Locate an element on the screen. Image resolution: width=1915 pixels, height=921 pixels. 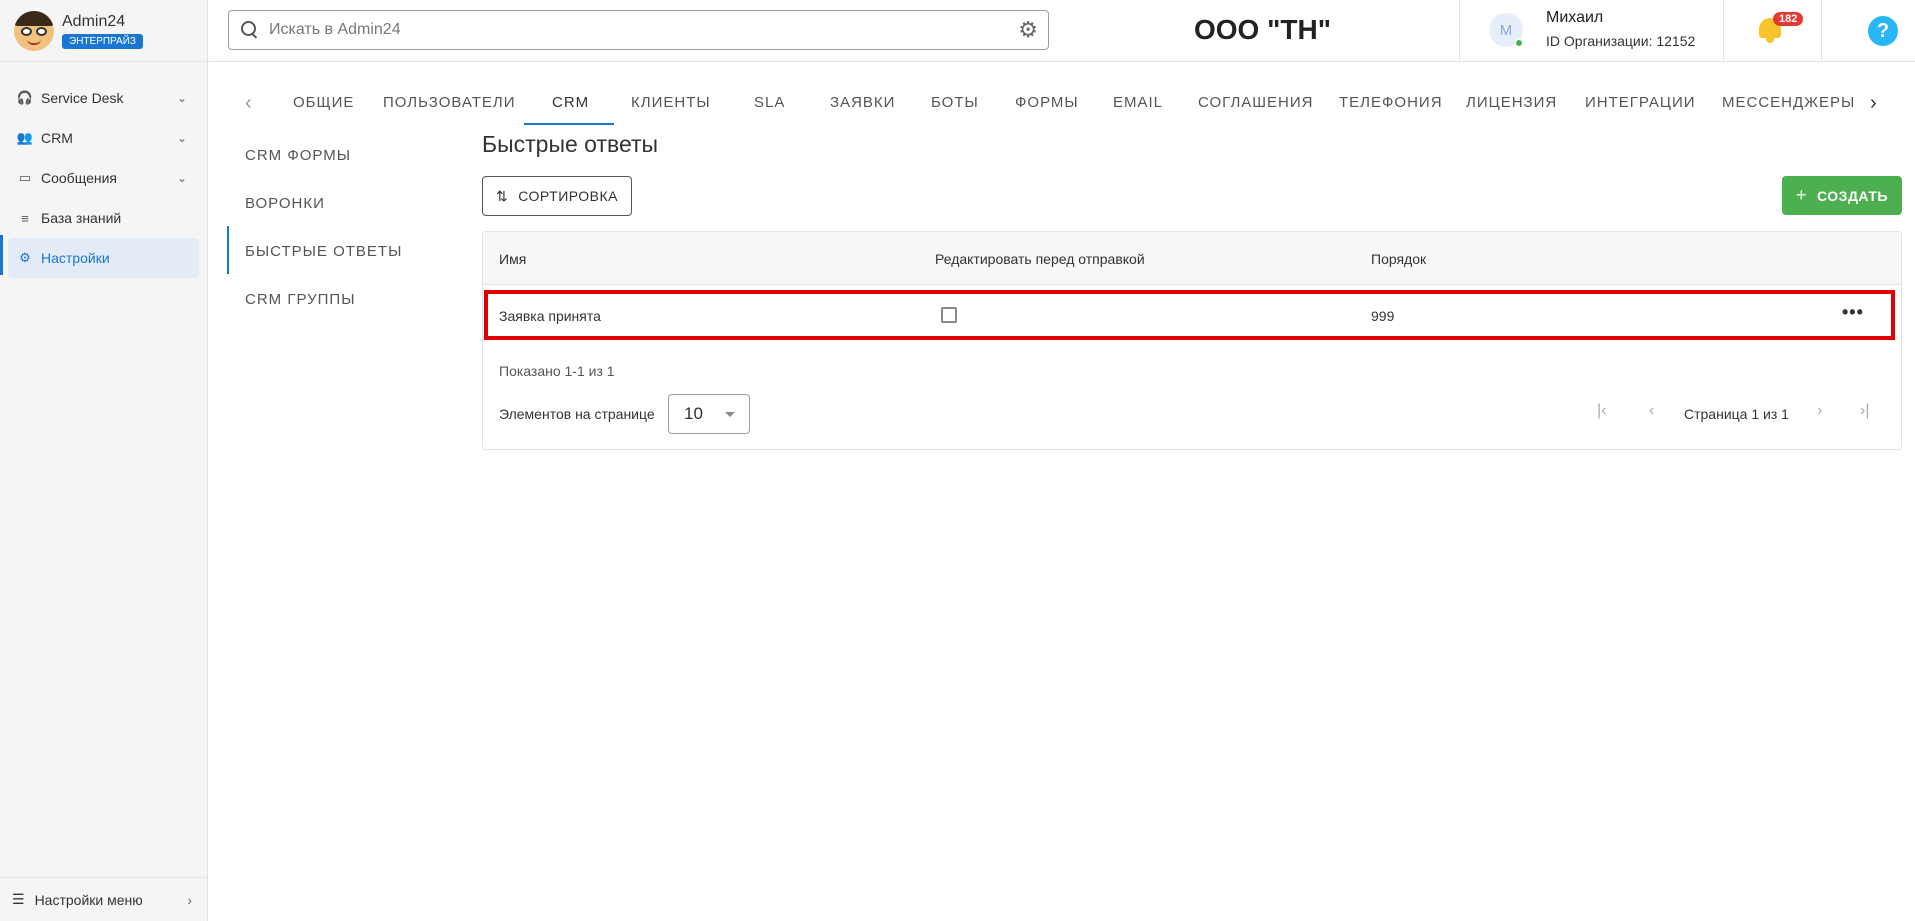
create-button-label: СОЗДАТЬ is located at coordinates (1852, 195).